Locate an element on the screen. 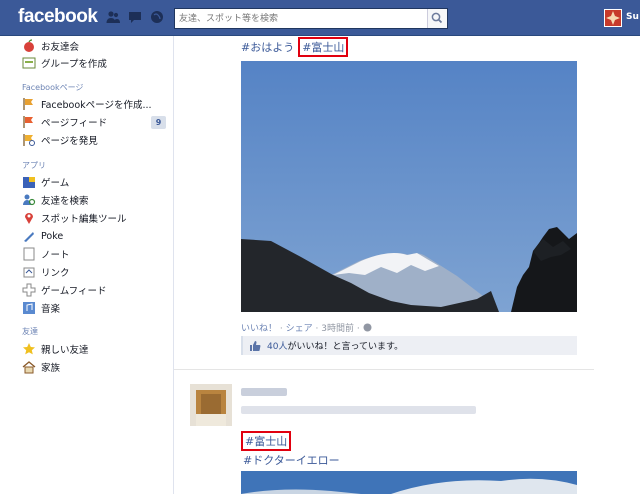 This screenshot has height=494, width=640. post1-hashtags: #おはよう #富士山 is located at coordinates (295, 47).